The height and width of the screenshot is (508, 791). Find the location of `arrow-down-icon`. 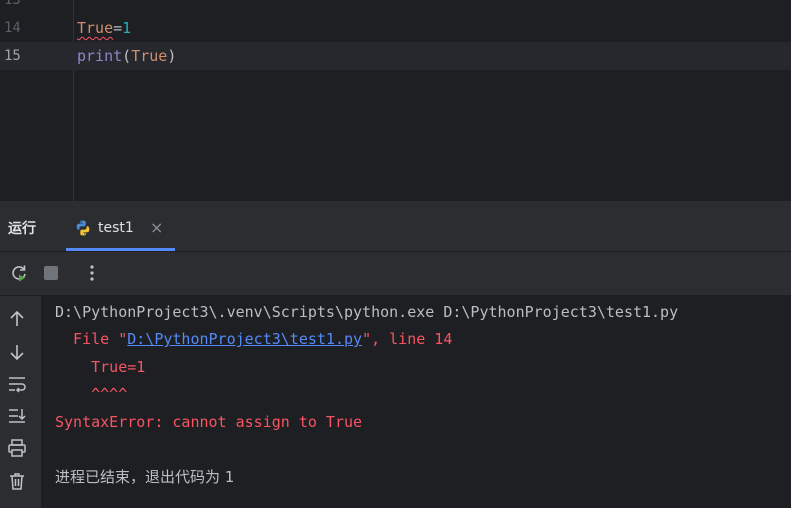

arrow-down-icon is located at coordinates (17, 352).